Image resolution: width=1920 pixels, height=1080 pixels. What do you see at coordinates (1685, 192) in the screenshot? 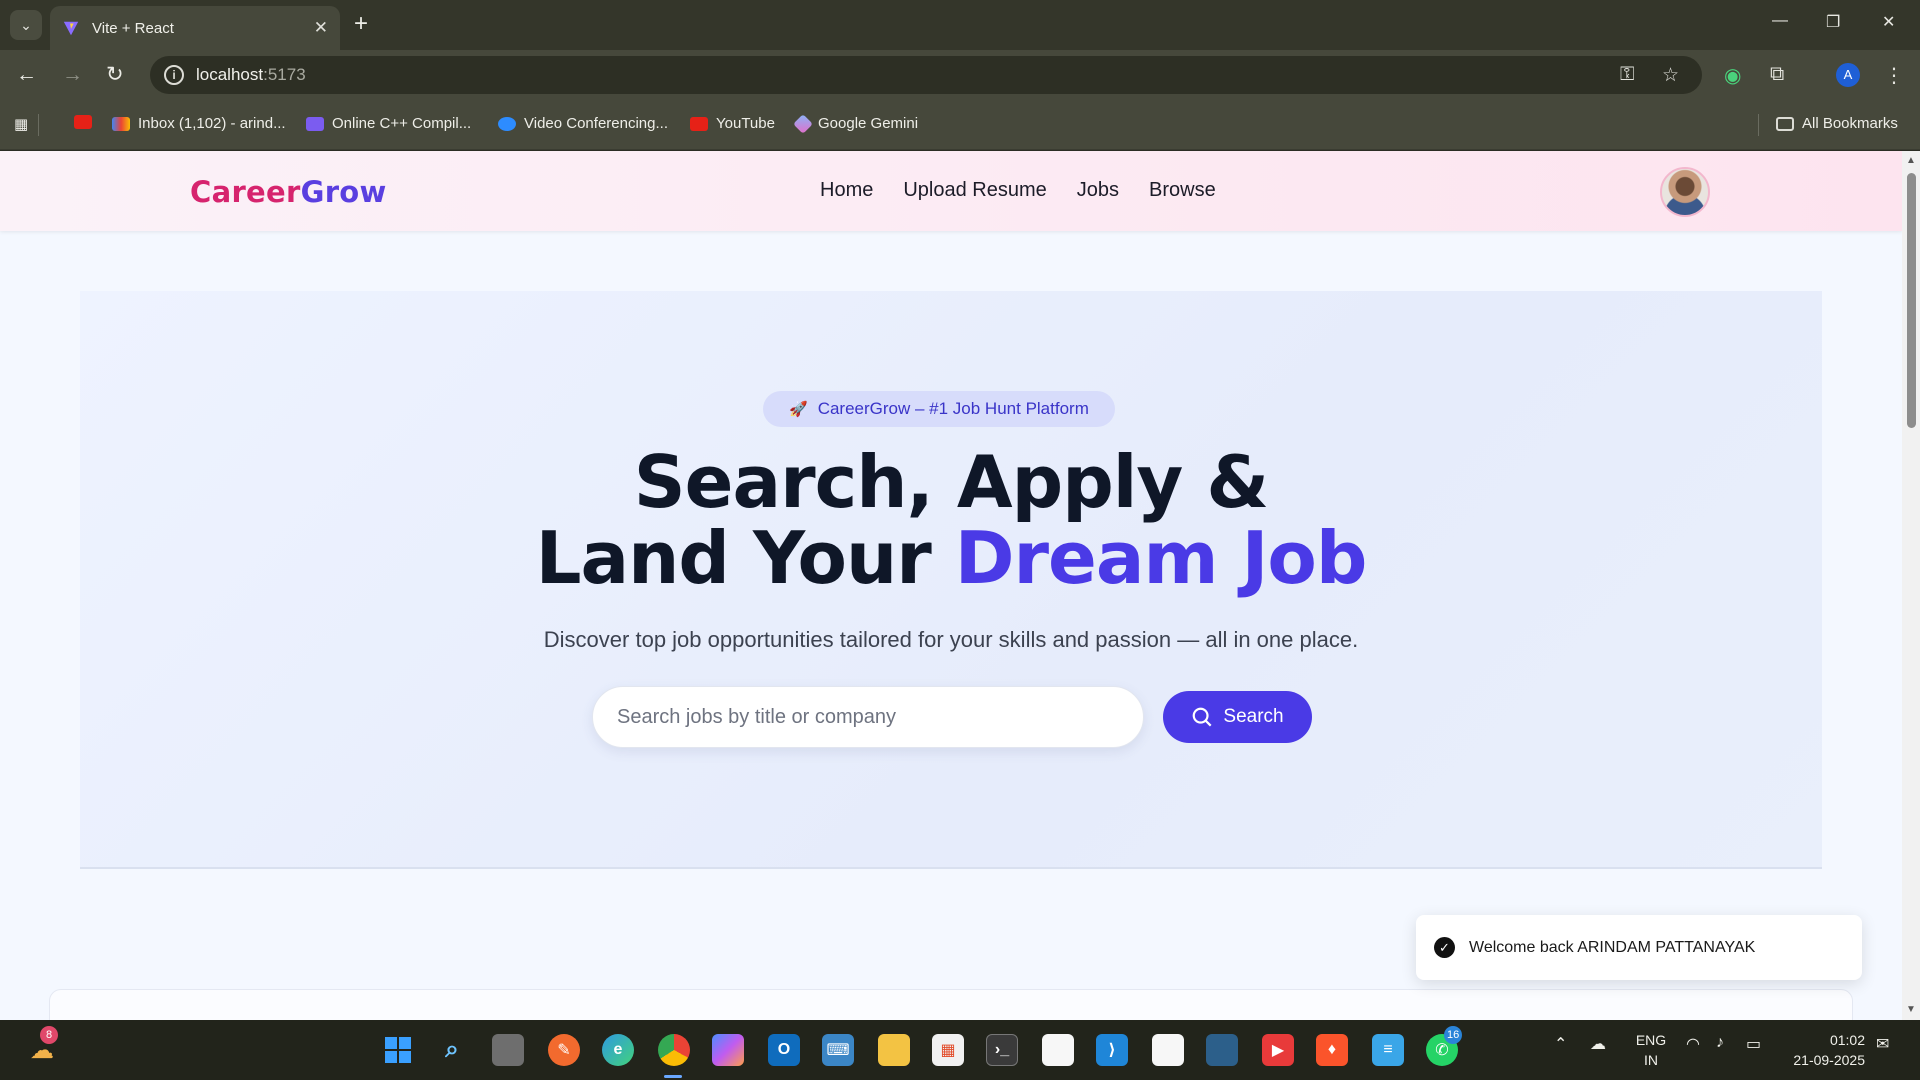
I see `user-avatar` at bounding box center [1685, 192].